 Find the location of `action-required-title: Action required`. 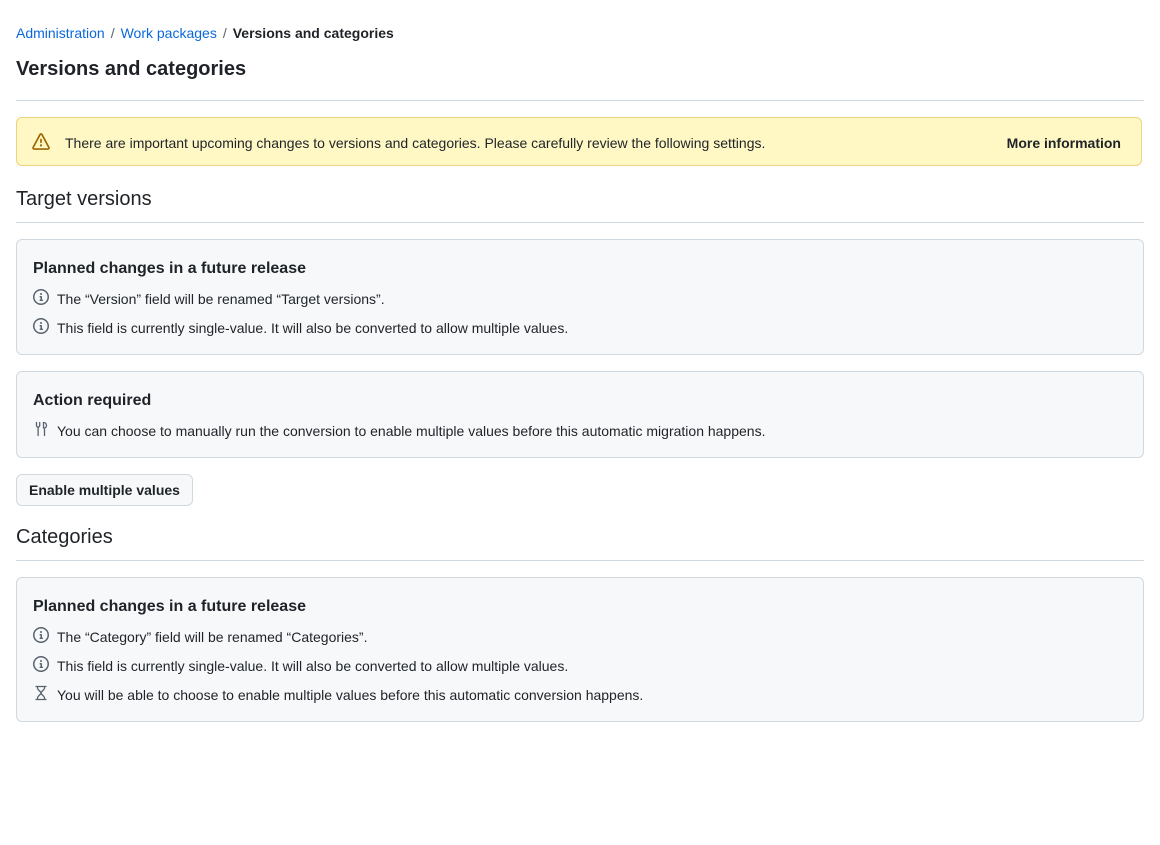

action-required-title: Action required is located at coordinates (92, 400).